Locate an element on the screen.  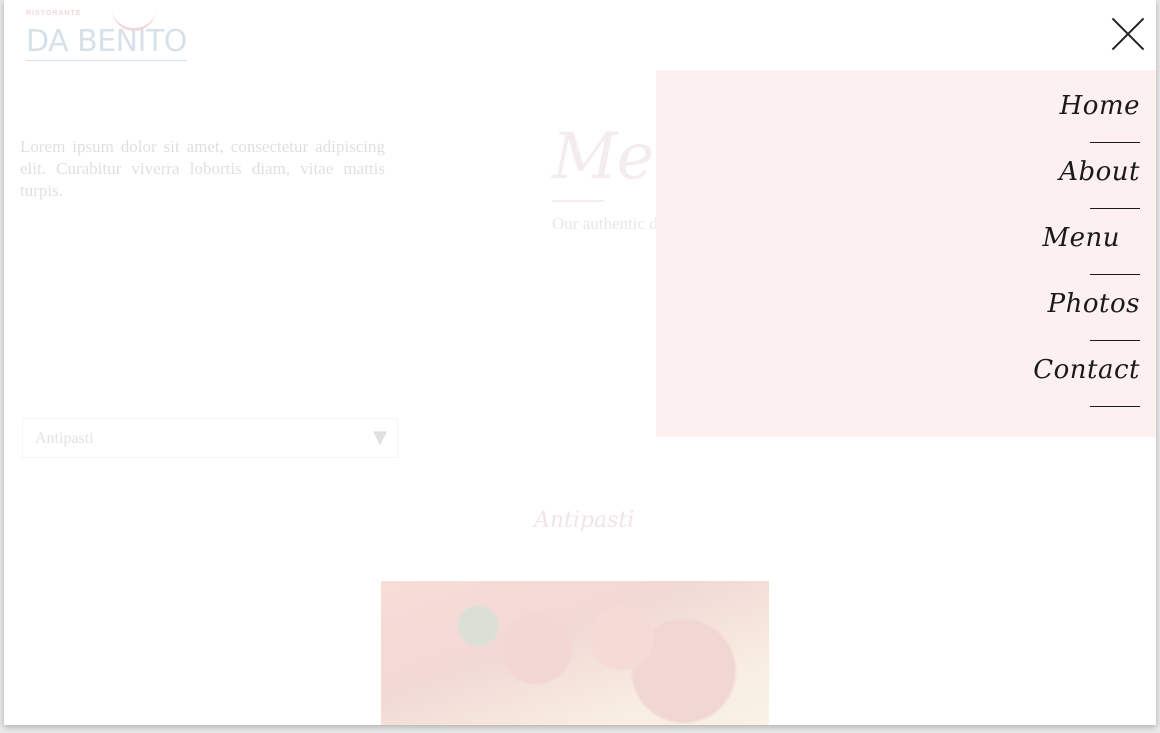
close-icon is located at coordinates (1128, 34).